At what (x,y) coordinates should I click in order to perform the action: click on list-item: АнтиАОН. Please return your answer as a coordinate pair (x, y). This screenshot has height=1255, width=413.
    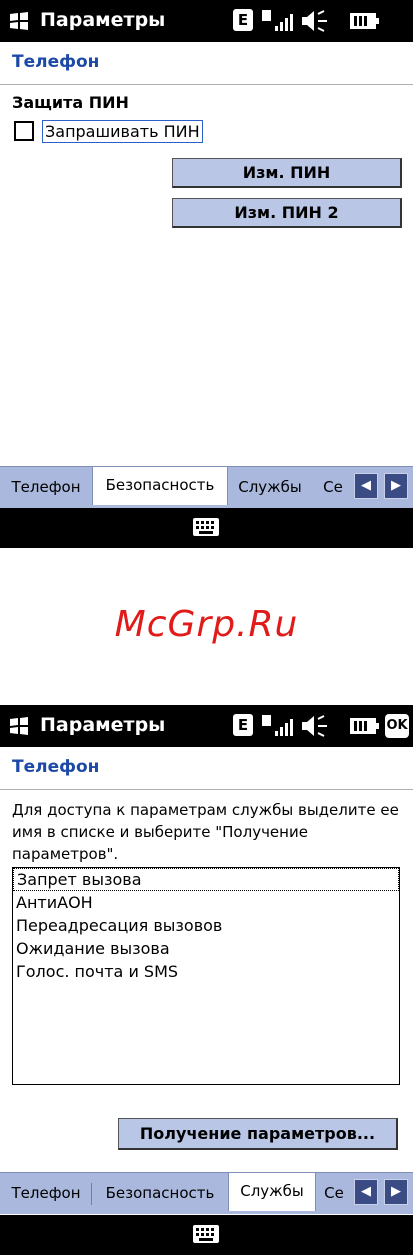
    Looking at the image, I should click on (206, 902).